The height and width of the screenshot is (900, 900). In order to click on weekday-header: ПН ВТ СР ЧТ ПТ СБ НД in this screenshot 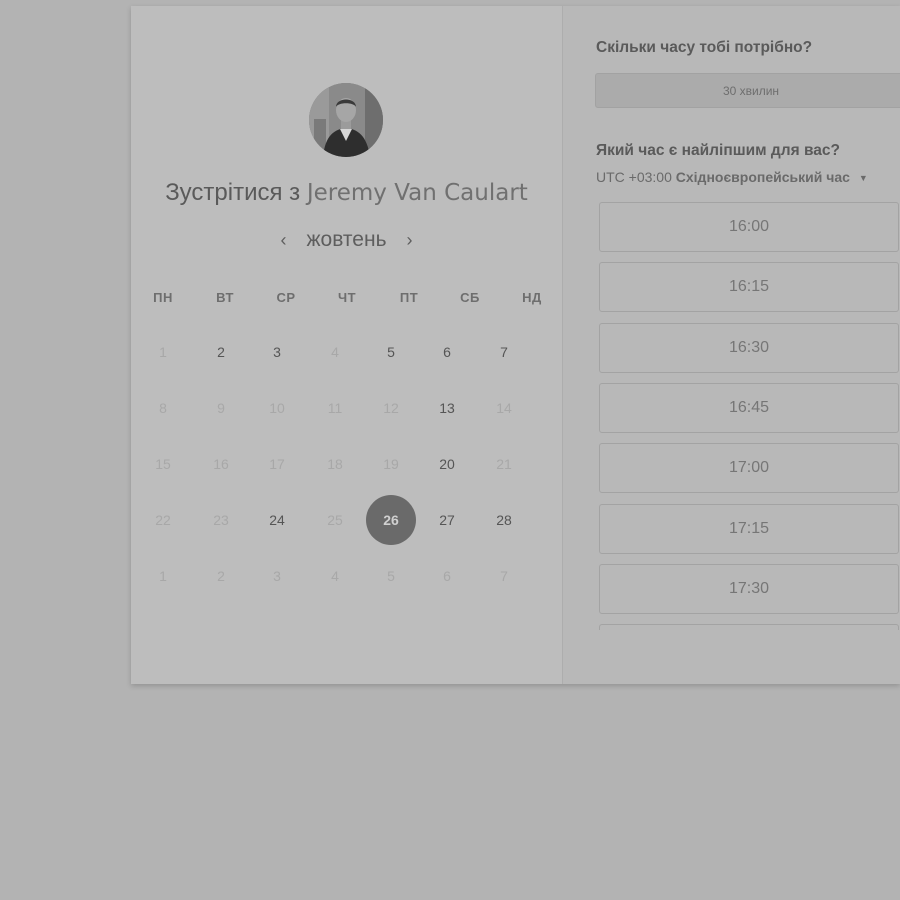, I will do `click(346, 300)`.